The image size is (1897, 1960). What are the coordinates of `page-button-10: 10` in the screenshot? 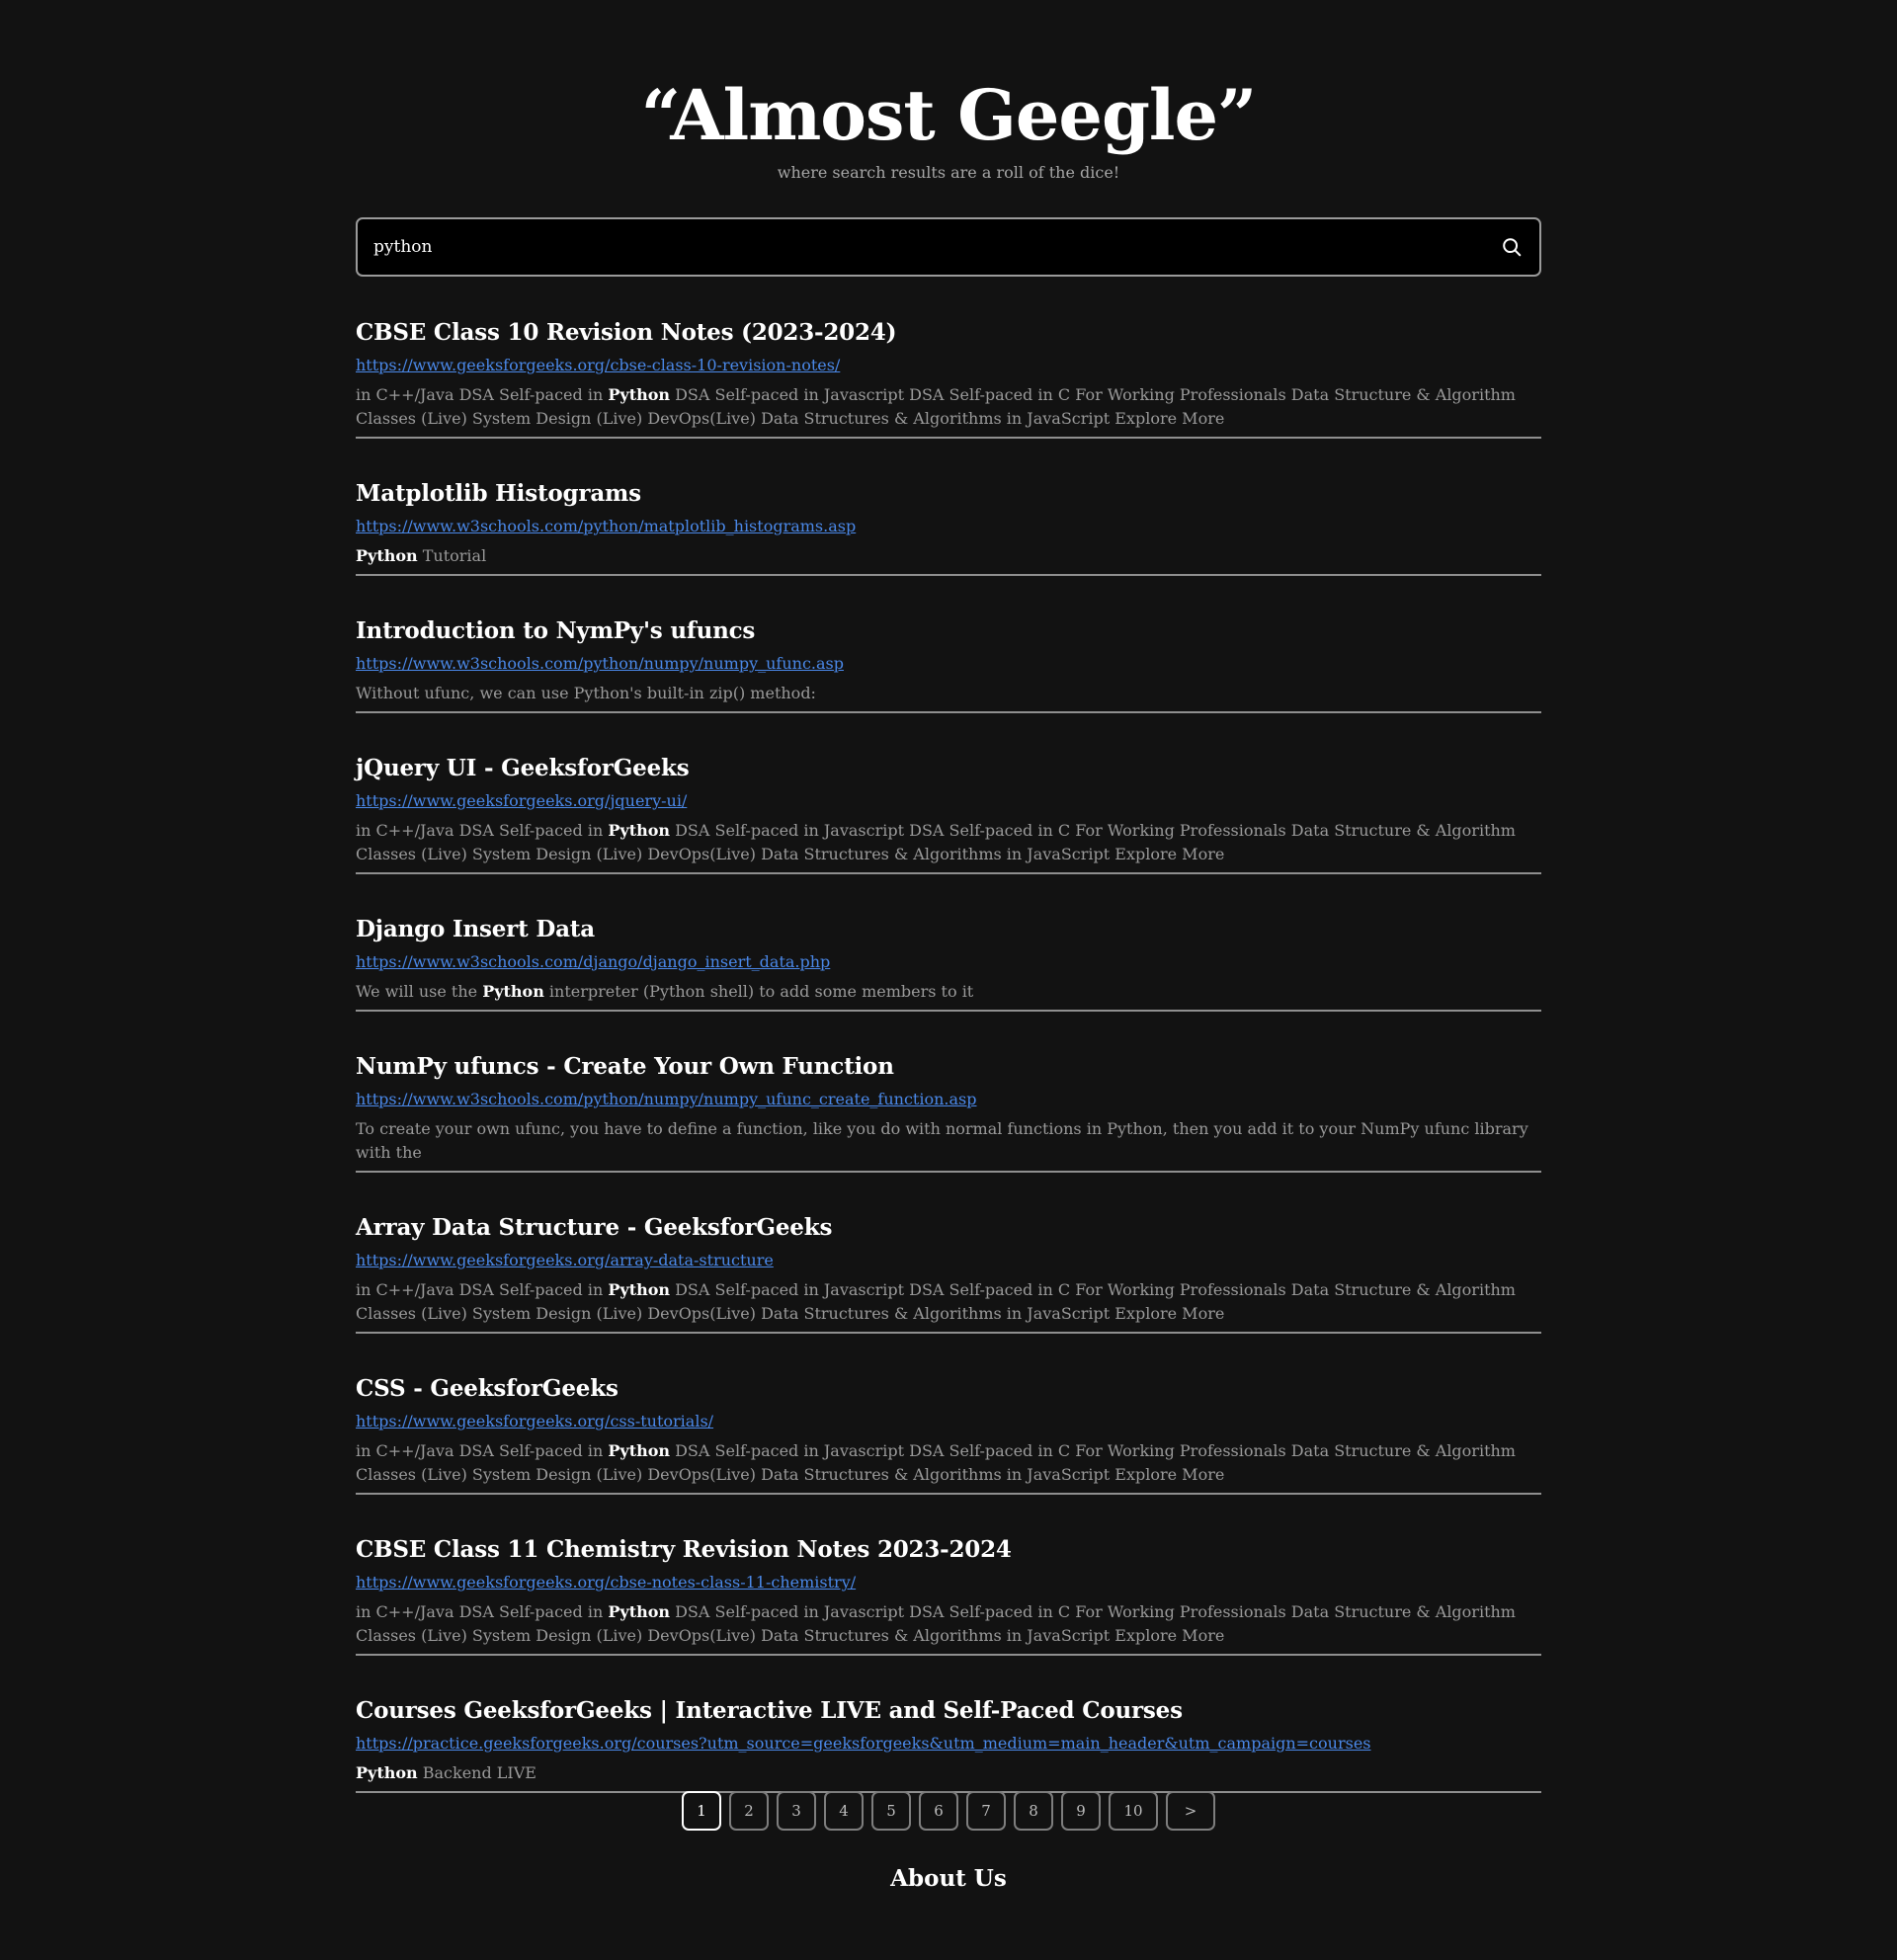 It's located at (1133, 1811).